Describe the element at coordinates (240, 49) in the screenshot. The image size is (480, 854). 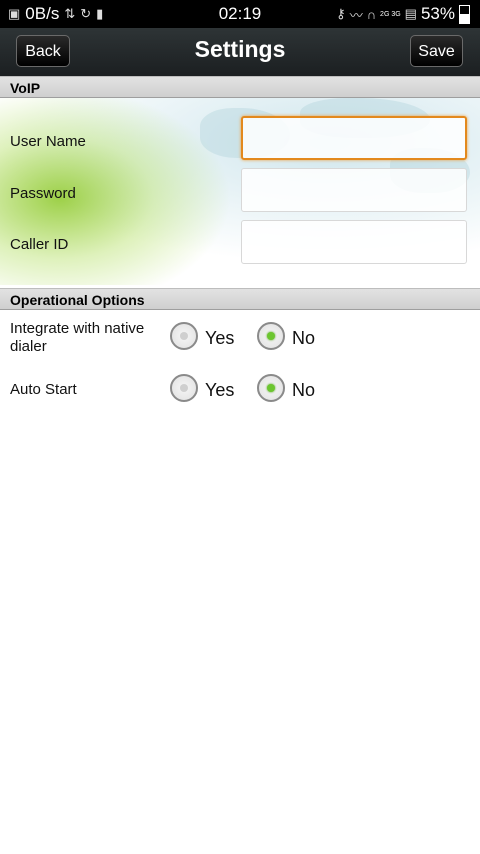
I see `page-title: Settings` at that location.